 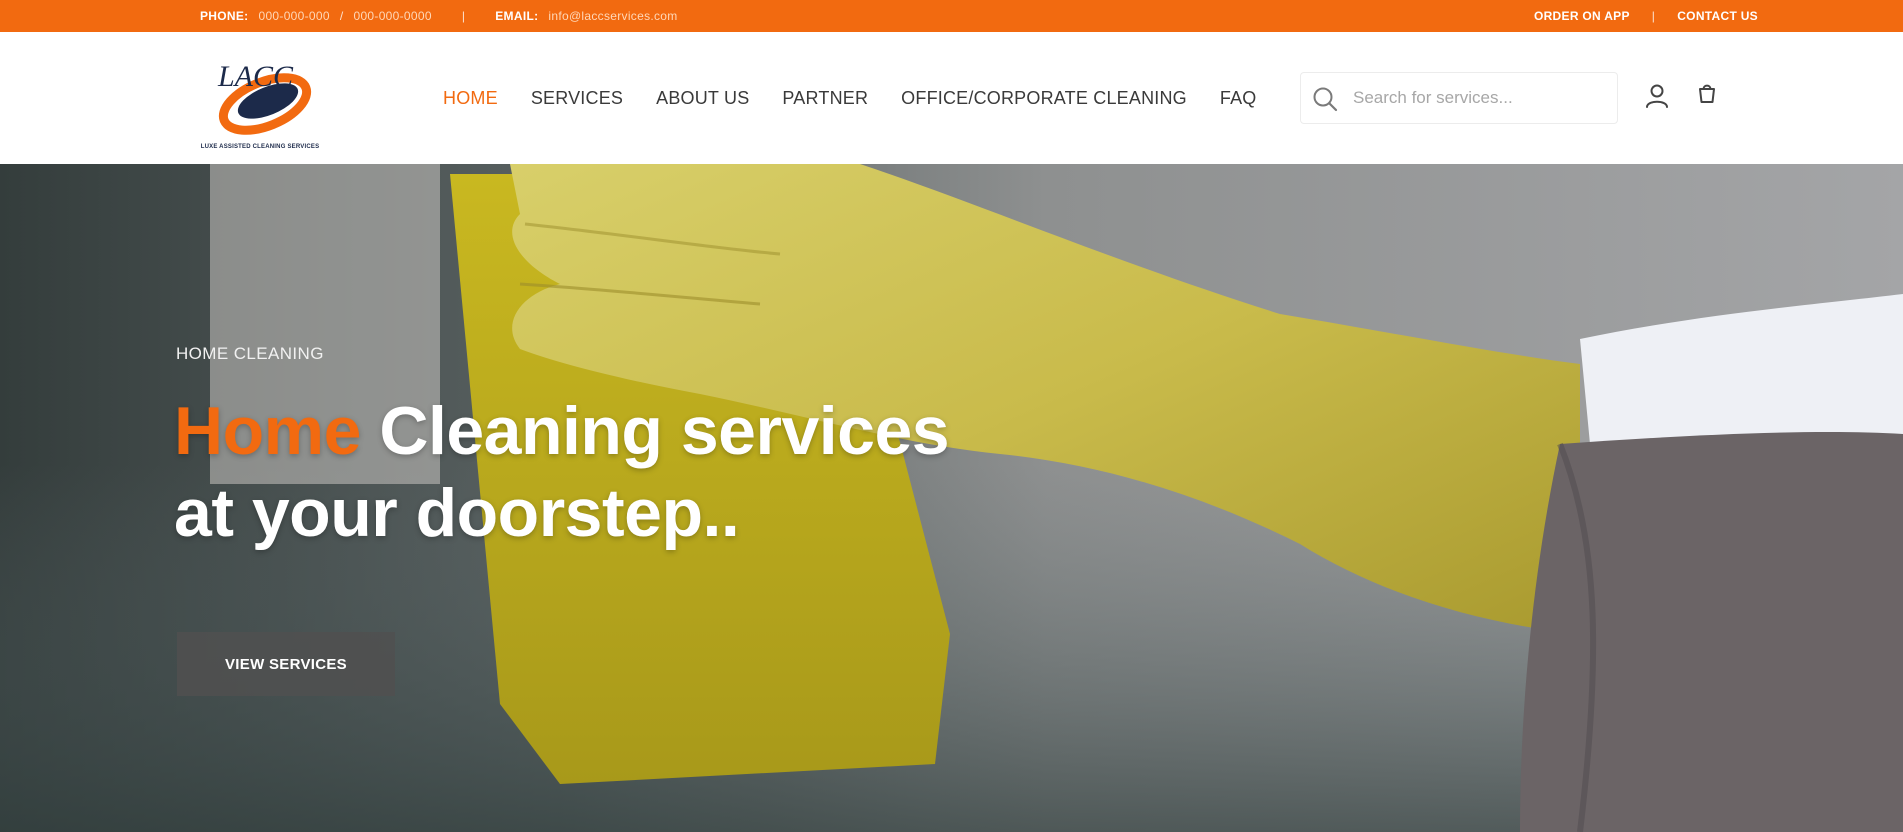 I want to click on user-icon, so click(x=1657, y=96).